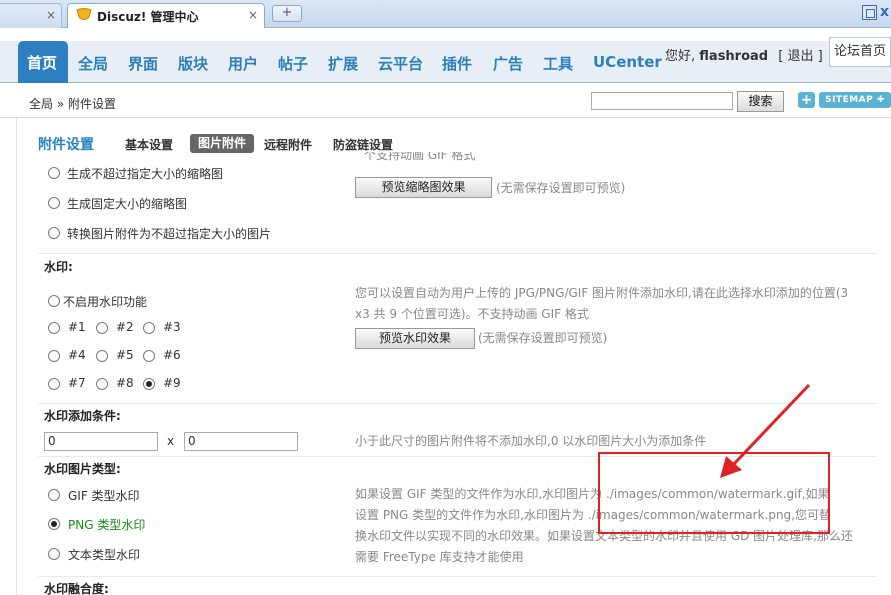 The width and height of the screenshot is (891, 595). Describe the element at coordinates (558, 63) in the screenshot. I see `nav-item-tools: 工具` at that location.